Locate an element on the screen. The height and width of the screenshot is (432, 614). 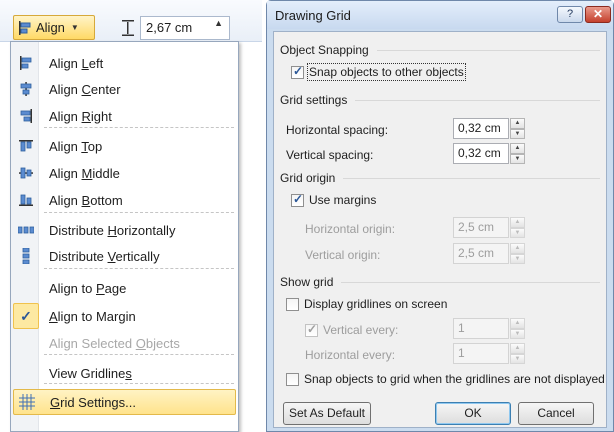
vertical-every-spinner: ▲ ▼ is located at coordinates (517, 328).